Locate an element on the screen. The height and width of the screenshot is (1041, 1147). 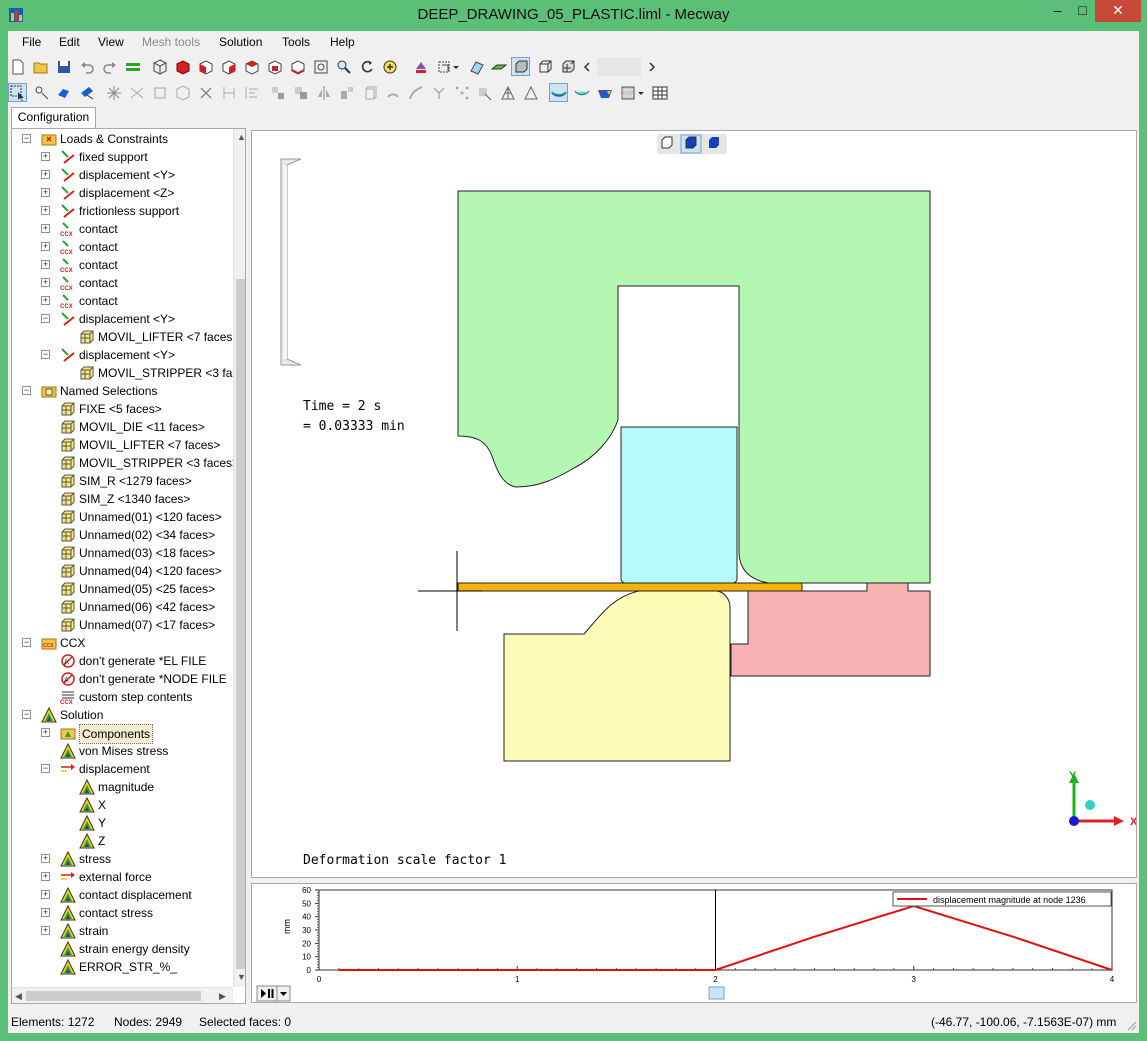
tree-solution-item: von Mises stress is located at coordinates (122, 751).